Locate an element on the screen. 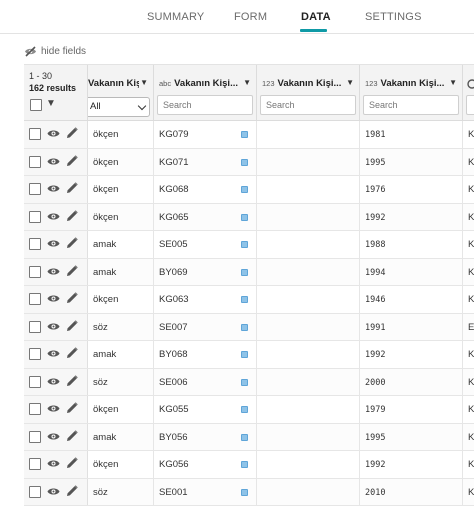 Image resolution: width=474 pixels, height=507 pixels. cell-col-2: BY068 is located at coordinates (205, 354).